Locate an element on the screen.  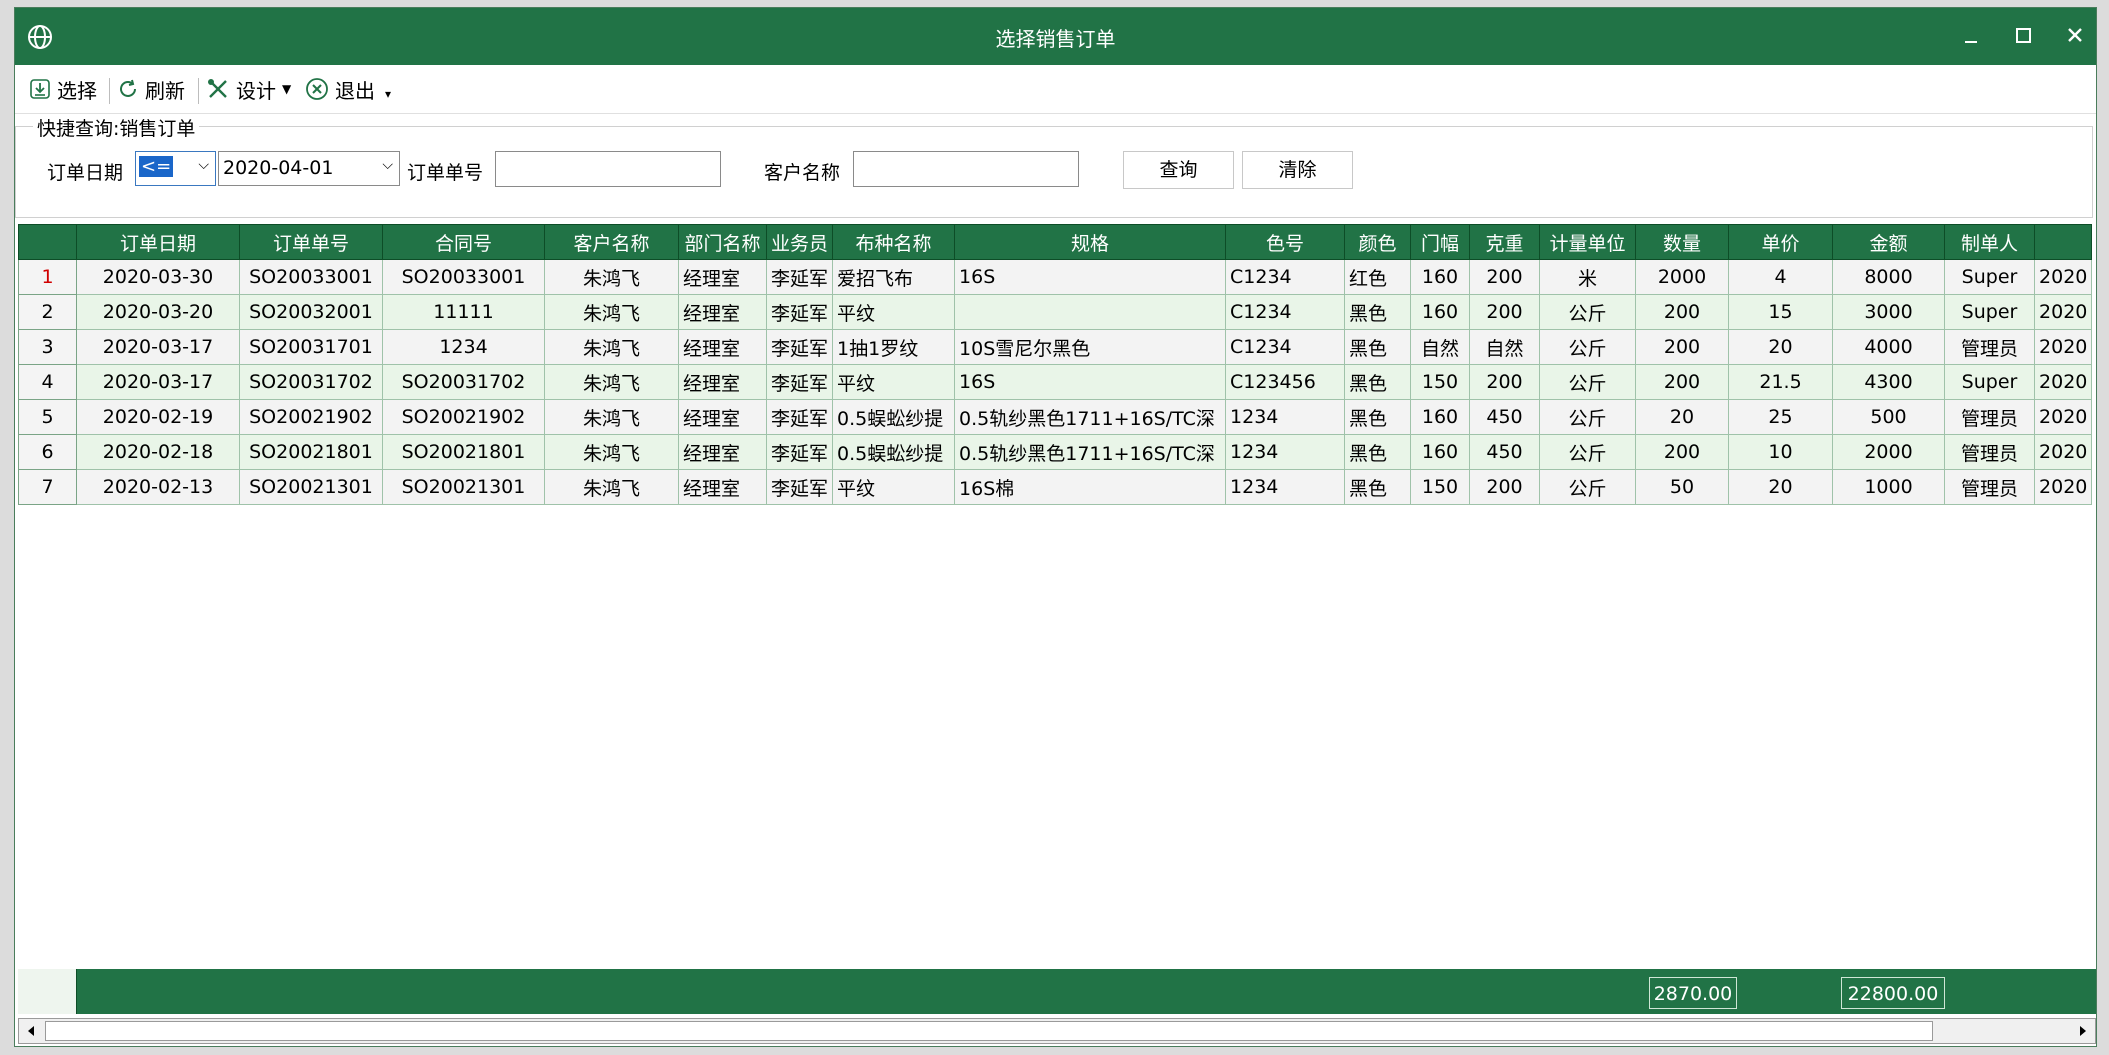
table-cell: 8000 is located at coordinates (1889, 277).